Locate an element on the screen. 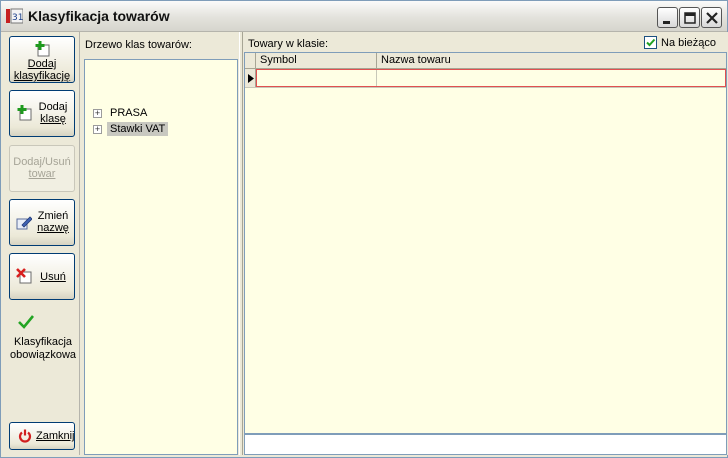  rename-button: Zmień nazwę is located at coordinates (42, 222).